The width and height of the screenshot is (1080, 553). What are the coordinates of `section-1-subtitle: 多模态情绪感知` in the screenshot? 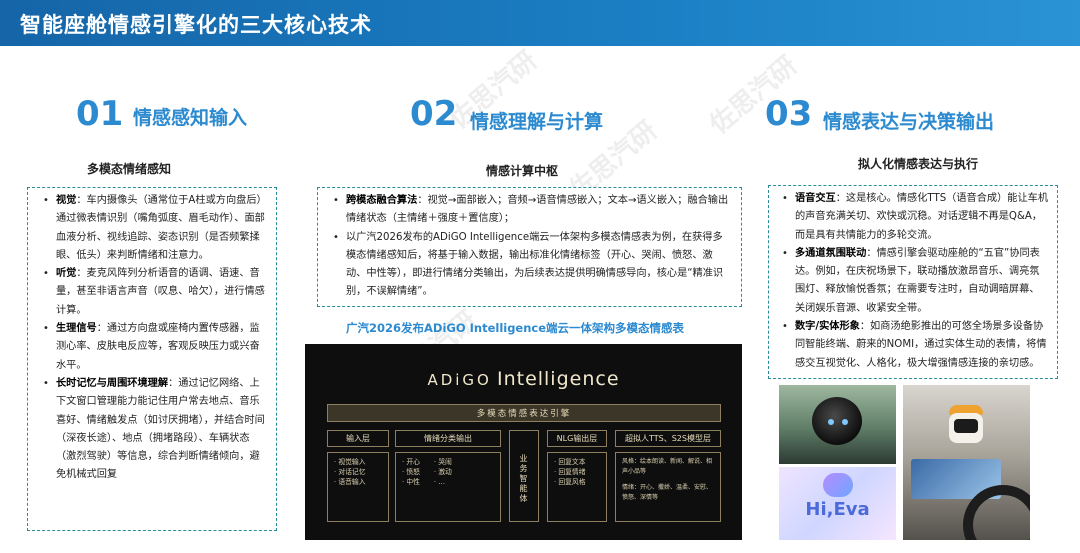 It's located at (129, 169).